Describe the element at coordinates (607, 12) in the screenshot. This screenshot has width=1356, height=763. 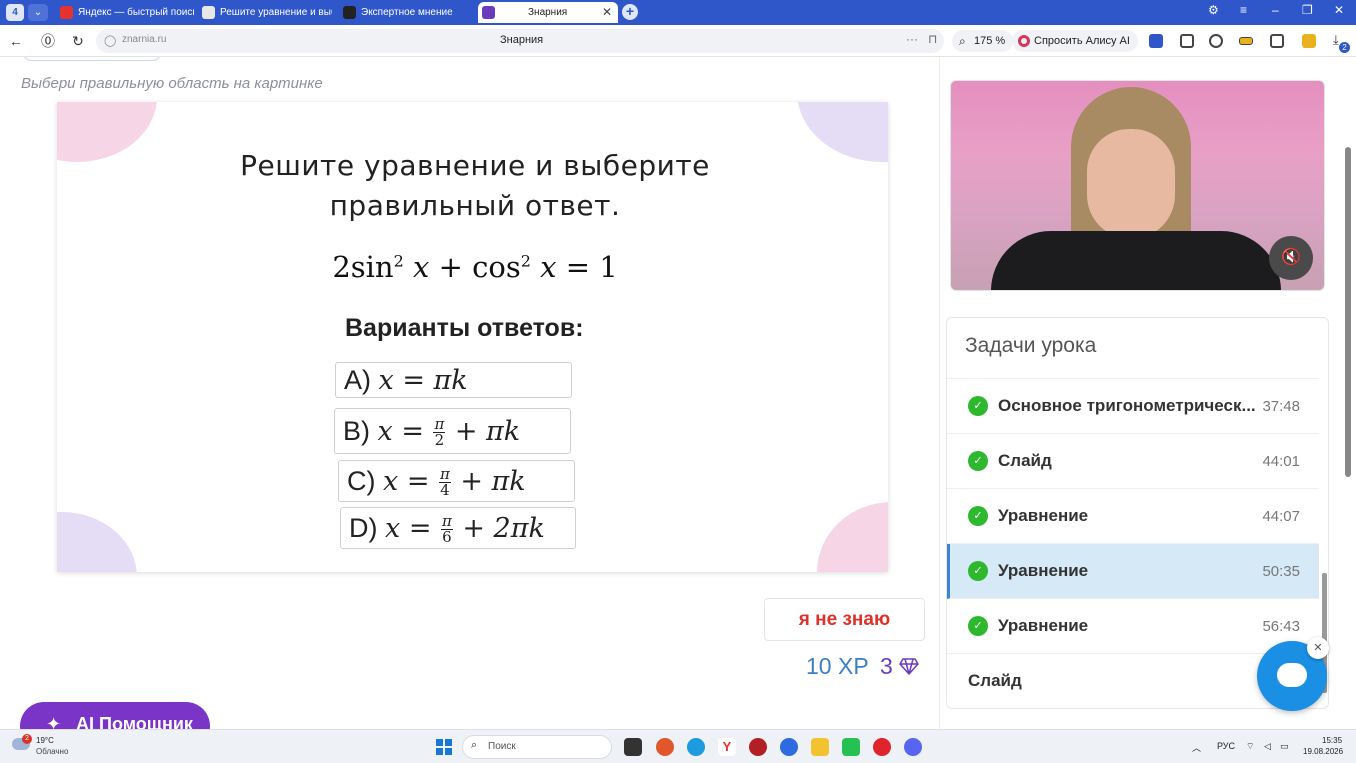
I see `close-icon: ✕` at that location.